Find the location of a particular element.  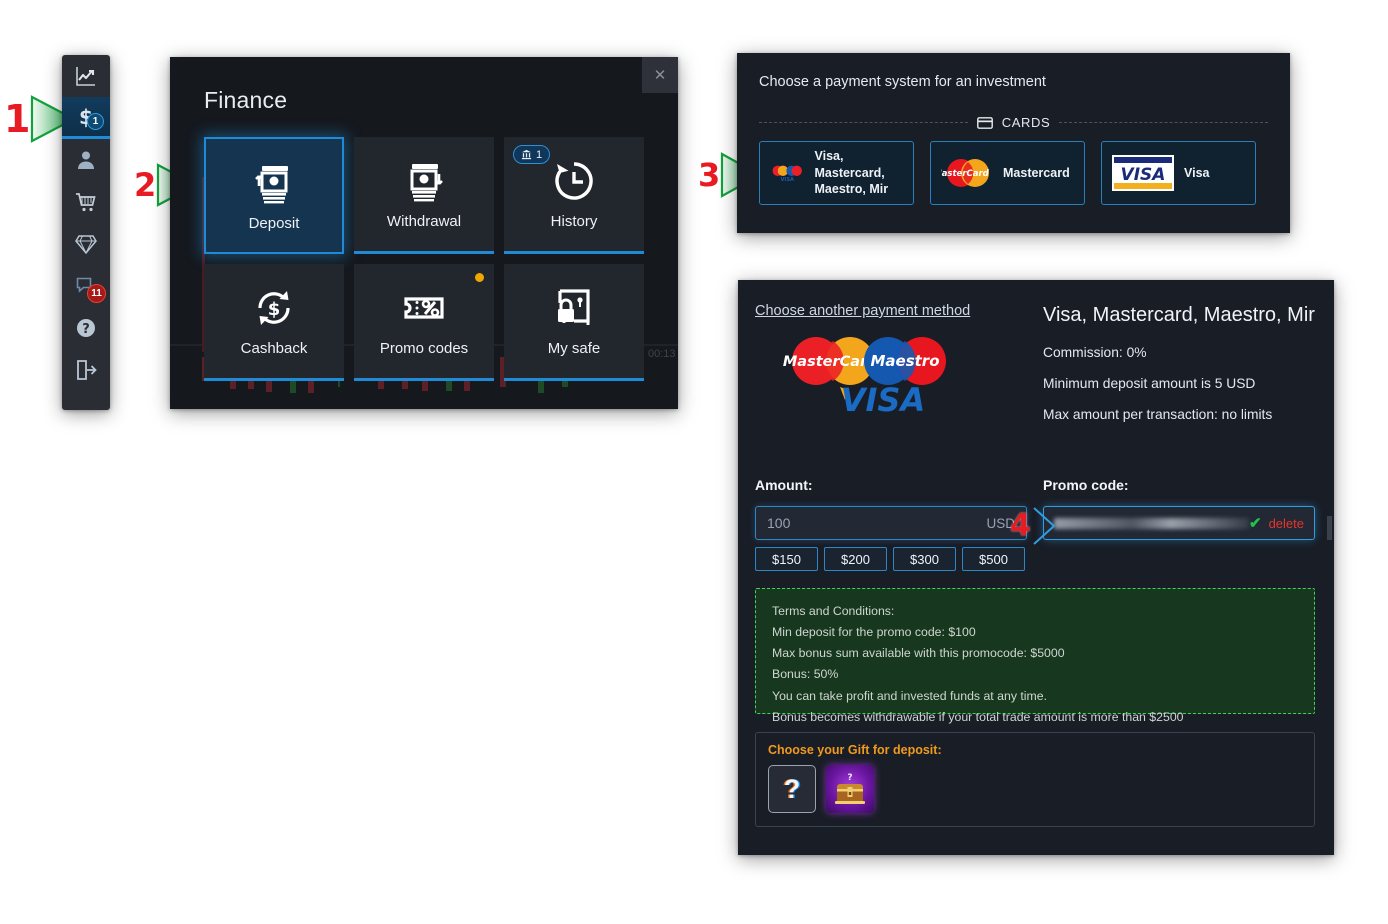

cards-section-label: CARDS is located at coordinates (1026, 122).